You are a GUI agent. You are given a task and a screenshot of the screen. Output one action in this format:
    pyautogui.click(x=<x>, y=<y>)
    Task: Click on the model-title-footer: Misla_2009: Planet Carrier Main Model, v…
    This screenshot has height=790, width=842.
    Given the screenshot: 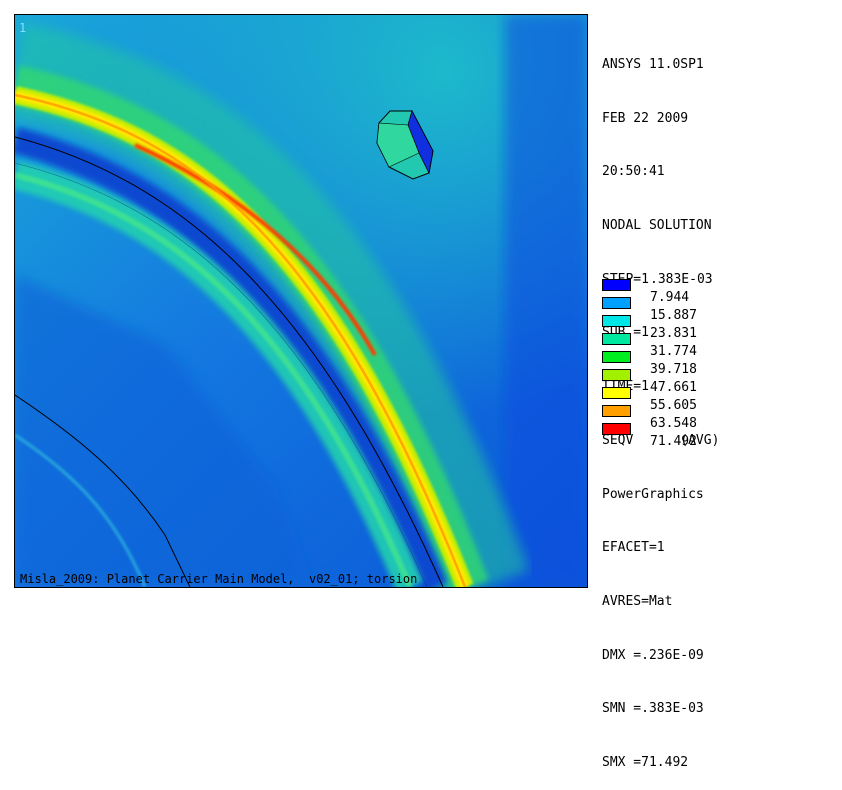 What is the action you would take?
    pyautogui.click(x=219, y=579)
    